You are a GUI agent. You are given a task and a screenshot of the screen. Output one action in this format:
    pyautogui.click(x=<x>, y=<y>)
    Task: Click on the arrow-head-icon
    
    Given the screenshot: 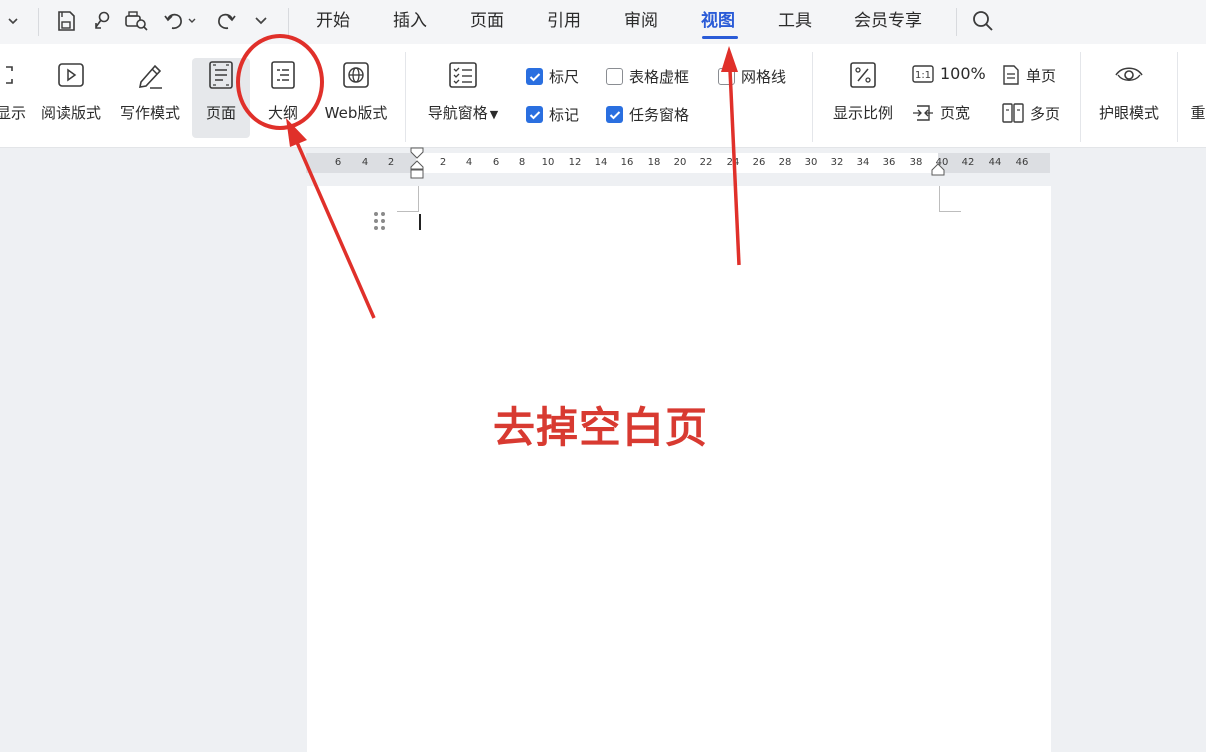 What is the action you would take?
    pyautogui.click(x=729, y=59)
    